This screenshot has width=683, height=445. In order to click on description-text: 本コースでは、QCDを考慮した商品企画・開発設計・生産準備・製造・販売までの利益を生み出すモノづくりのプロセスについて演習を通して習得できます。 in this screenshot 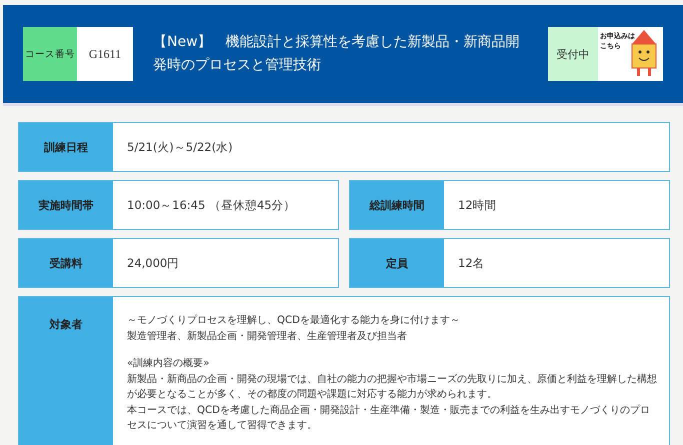, I will do `click(389, 418)`.